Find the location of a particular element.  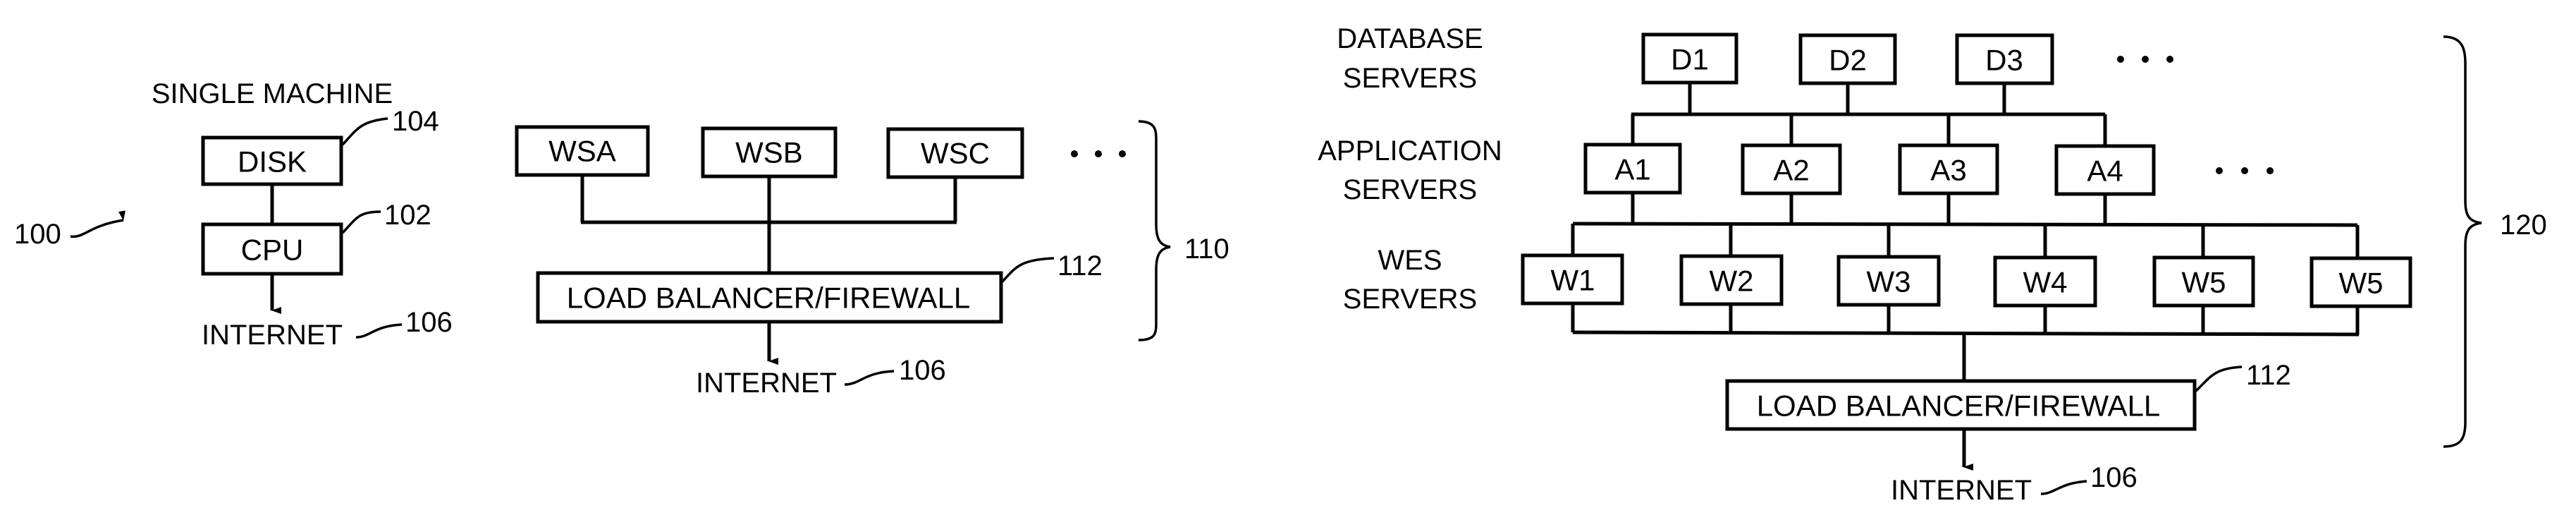

ref-system: 100 is located at coordinates (37, 234).